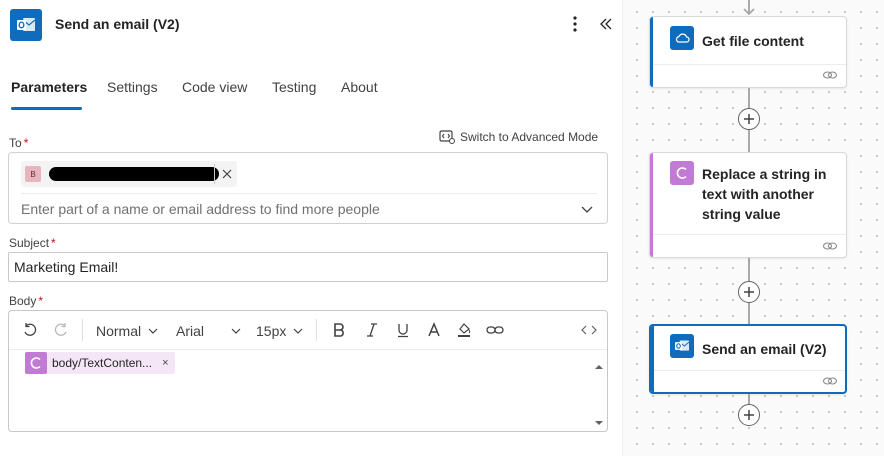 The width and height of the screenshot is (884, 456). I want to click on dynamic-content-token: body/TextConten... ×, so click(100, 363).